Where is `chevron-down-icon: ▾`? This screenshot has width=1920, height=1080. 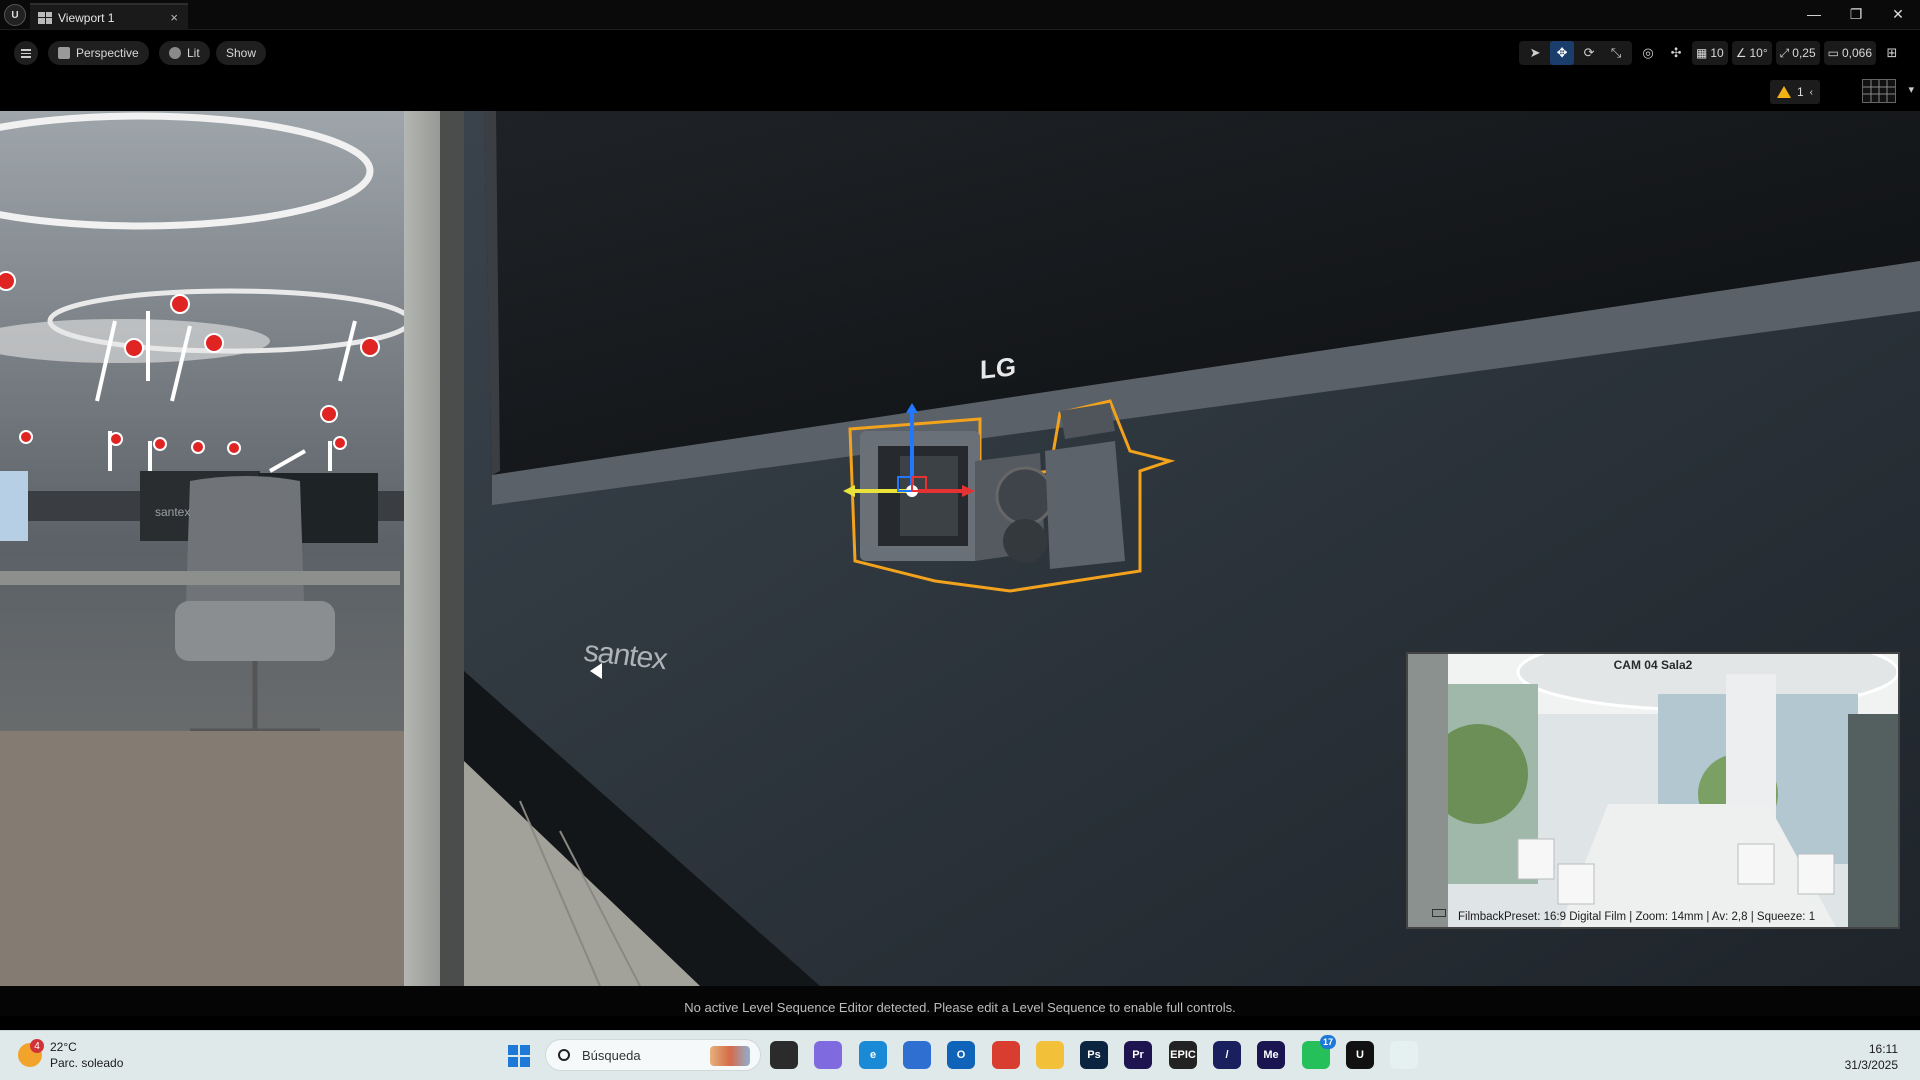
chevron-down-icon: ▾ is located at coordinates (1911, 89).